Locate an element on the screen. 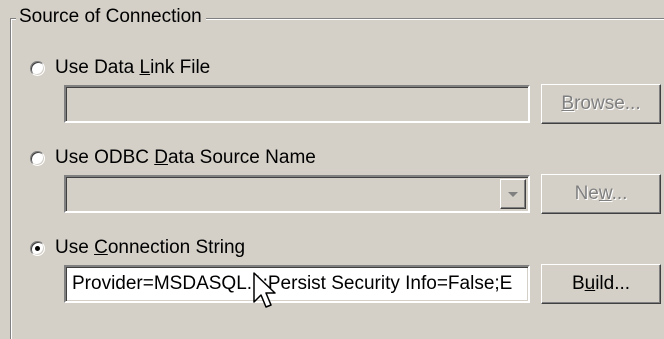 The height and width of the screenshot is (339, 664). radio-button-connection-string is located at coordinates (37, 248).